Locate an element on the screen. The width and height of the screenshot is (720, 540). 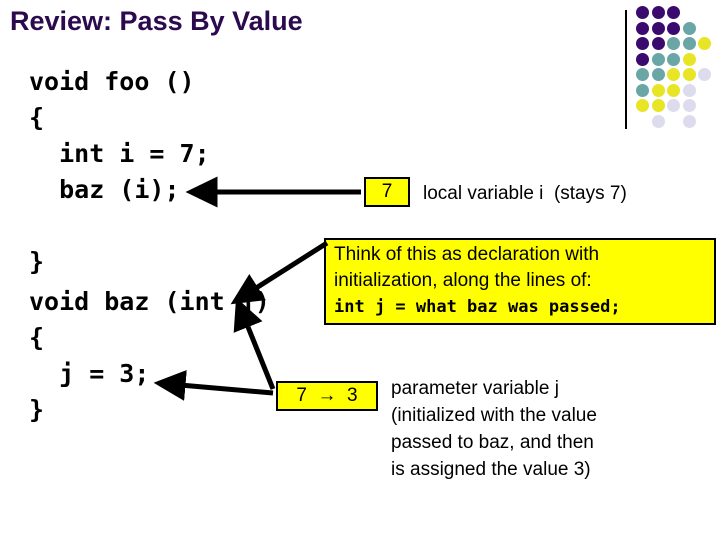
j-value-box: 7 → 3 is located at coordinates (327, 396).